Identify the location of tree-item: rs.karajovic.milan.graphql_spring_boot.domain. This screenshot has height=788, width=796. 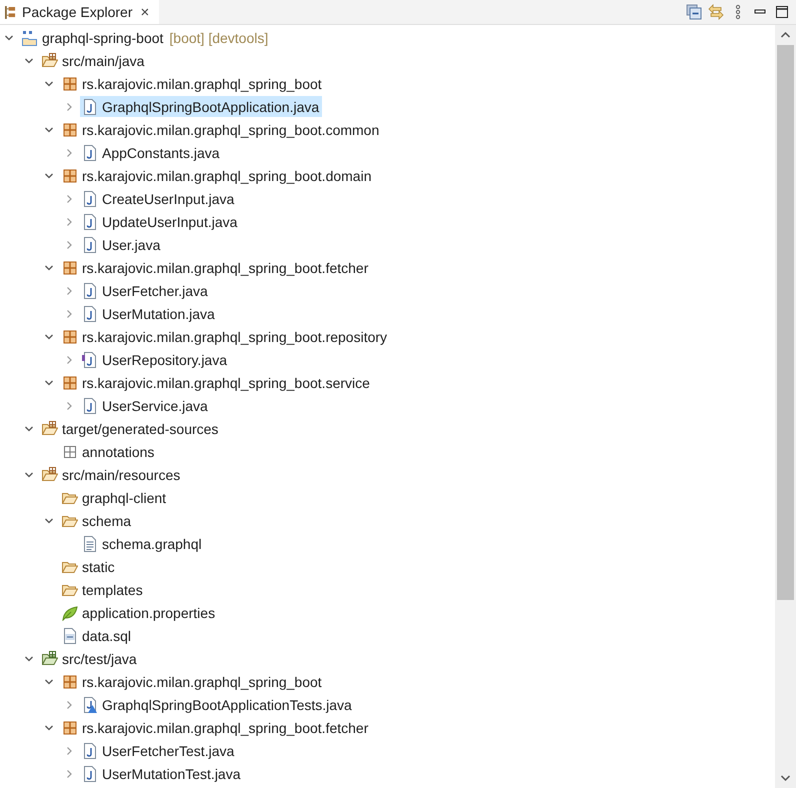
(217, 175).